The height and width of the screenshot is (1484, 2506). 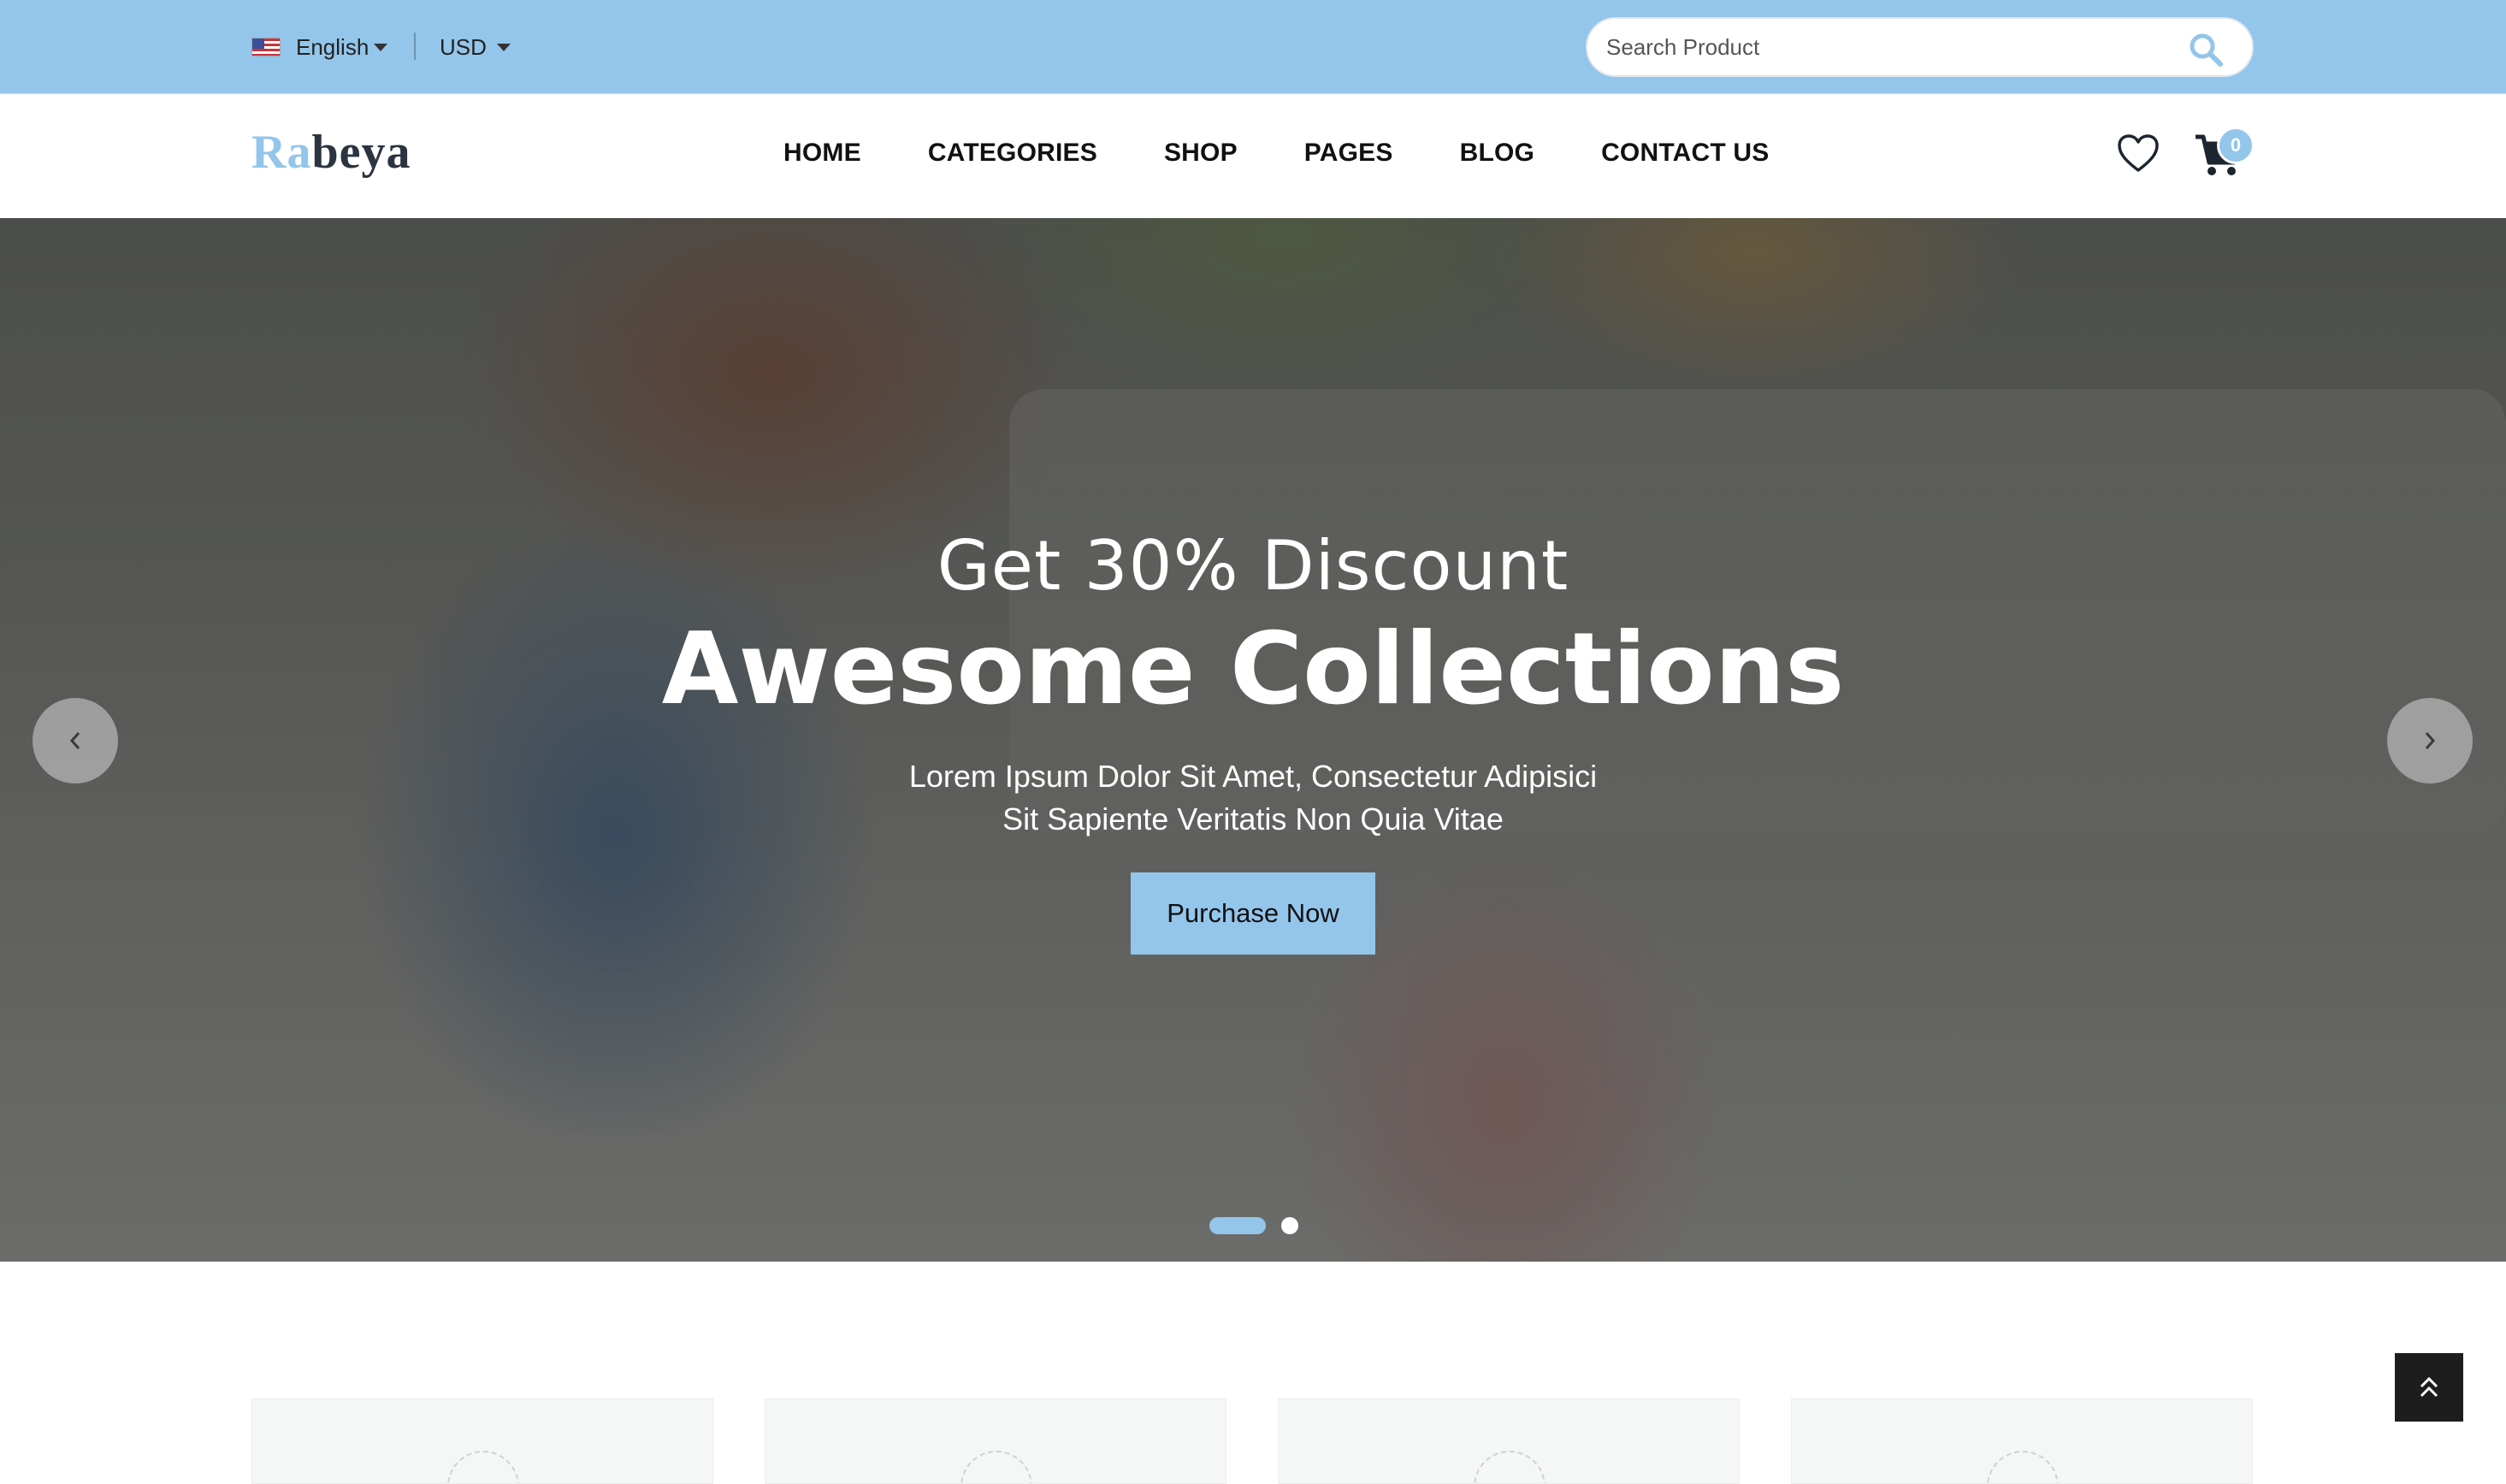 I want to click on heart-icon, so click(x=2138, y=154).